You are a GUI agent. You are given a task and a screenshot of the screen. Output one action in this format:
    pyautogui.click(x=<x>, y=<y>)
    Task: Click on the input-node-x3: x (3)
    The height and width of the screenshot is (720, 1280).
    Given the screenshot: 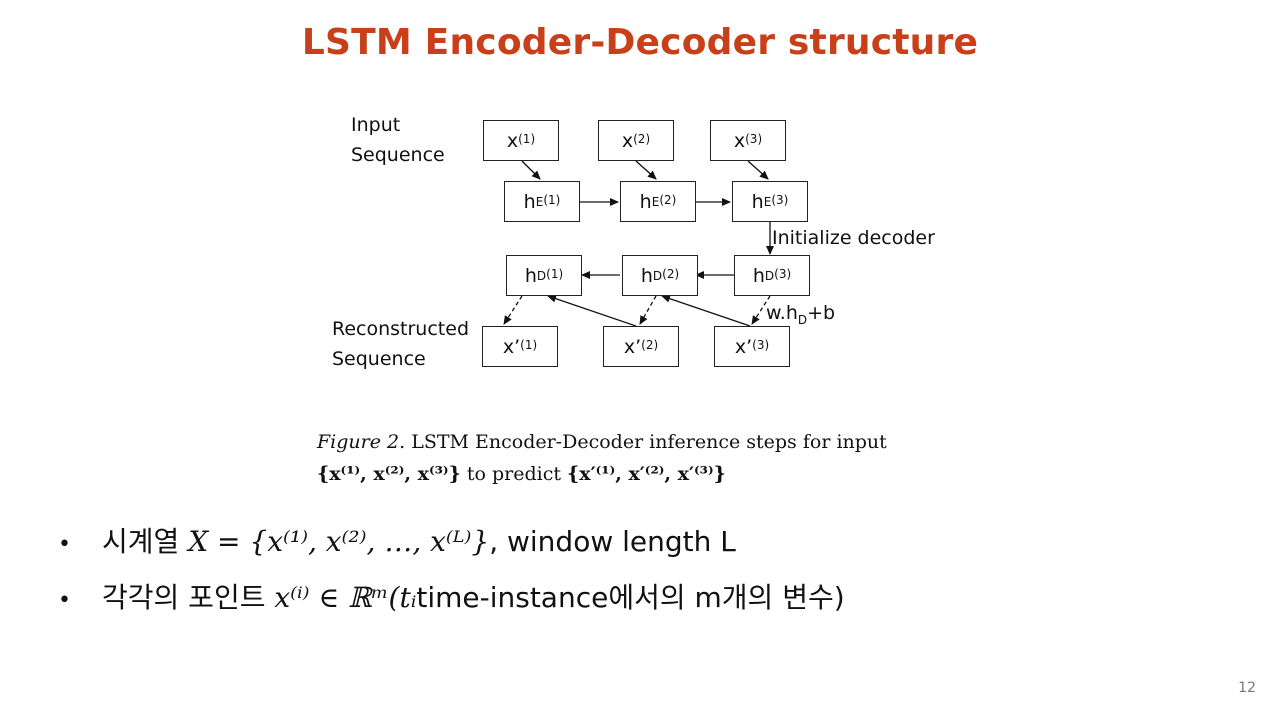 What is the action you would take?
    pyautogui.click(x=748, y=140)
    